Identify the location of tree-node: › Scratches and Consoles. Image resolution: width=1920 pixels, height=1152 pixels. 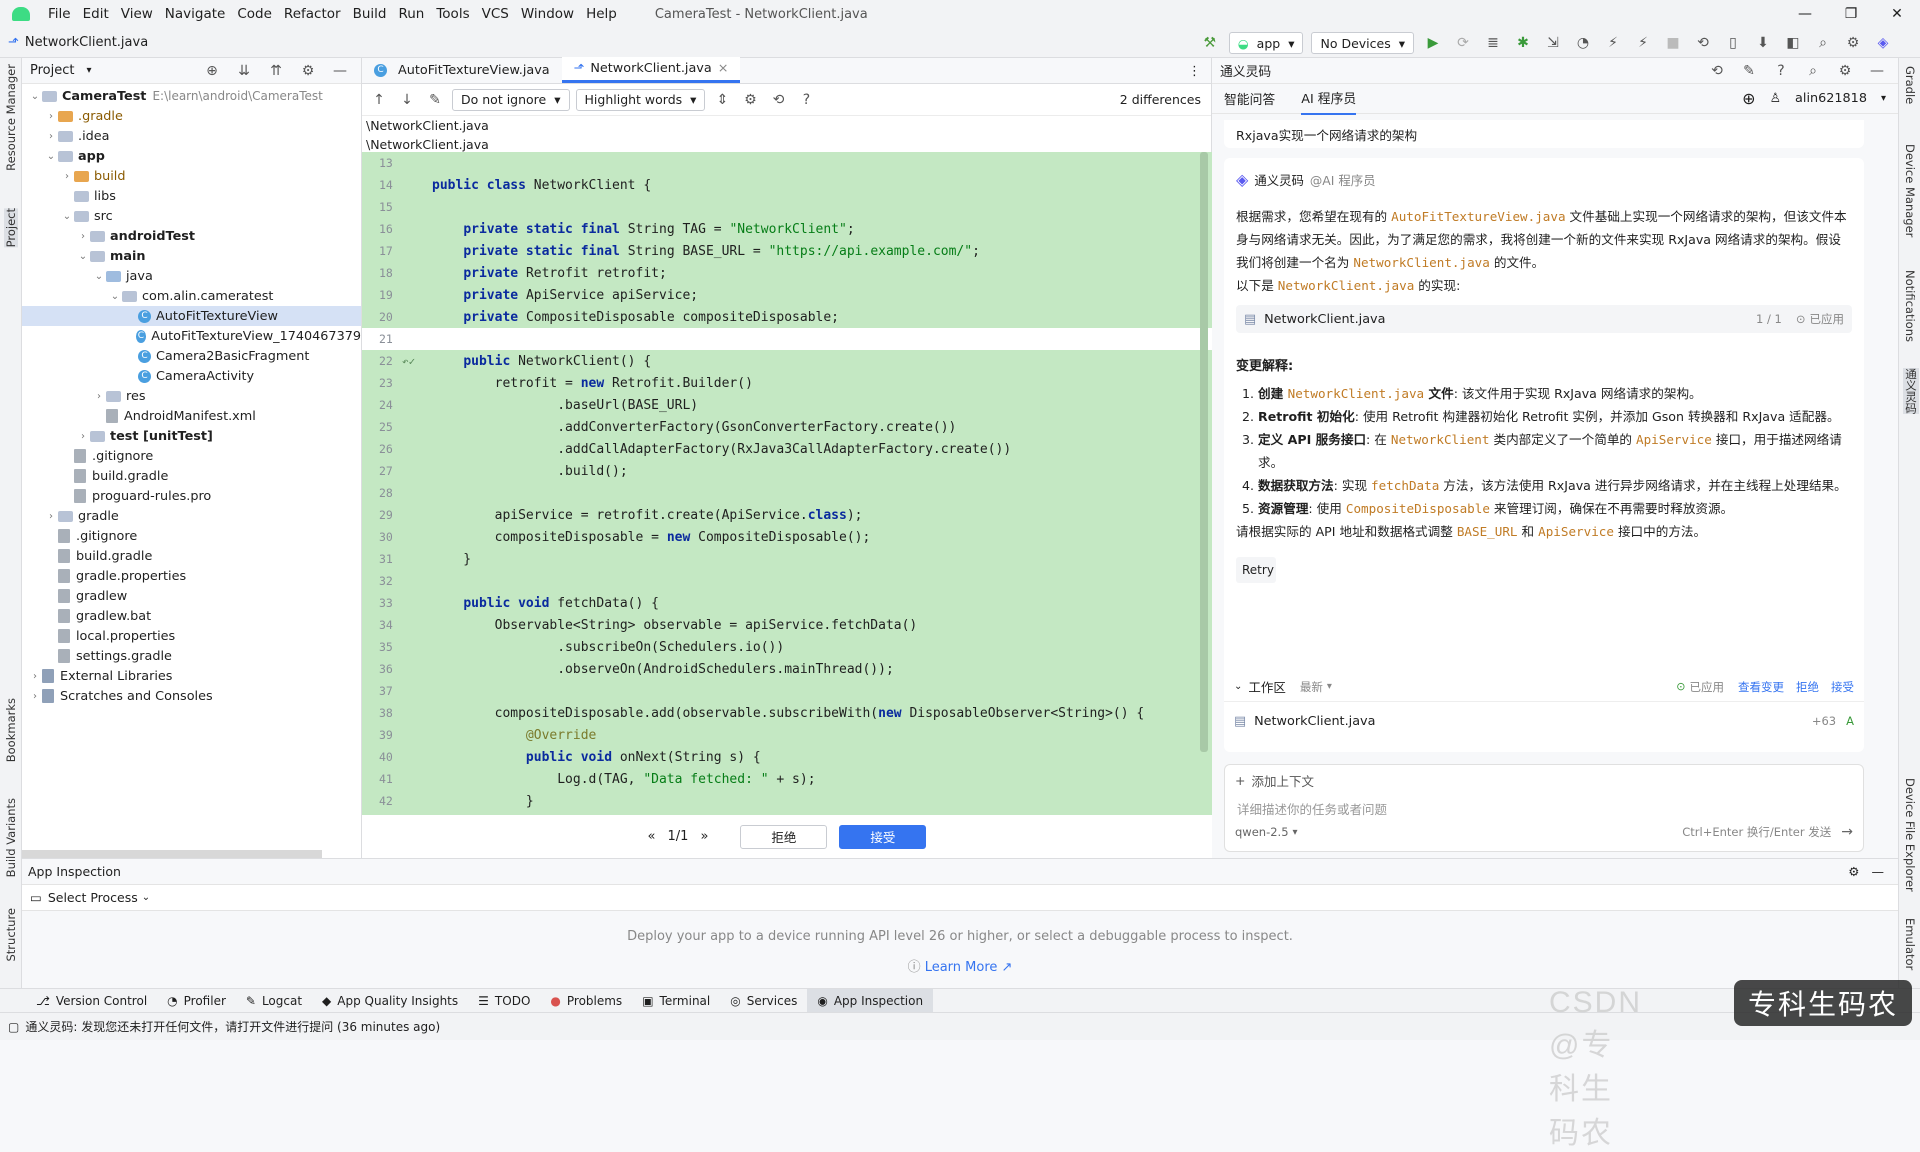
(191, 696).